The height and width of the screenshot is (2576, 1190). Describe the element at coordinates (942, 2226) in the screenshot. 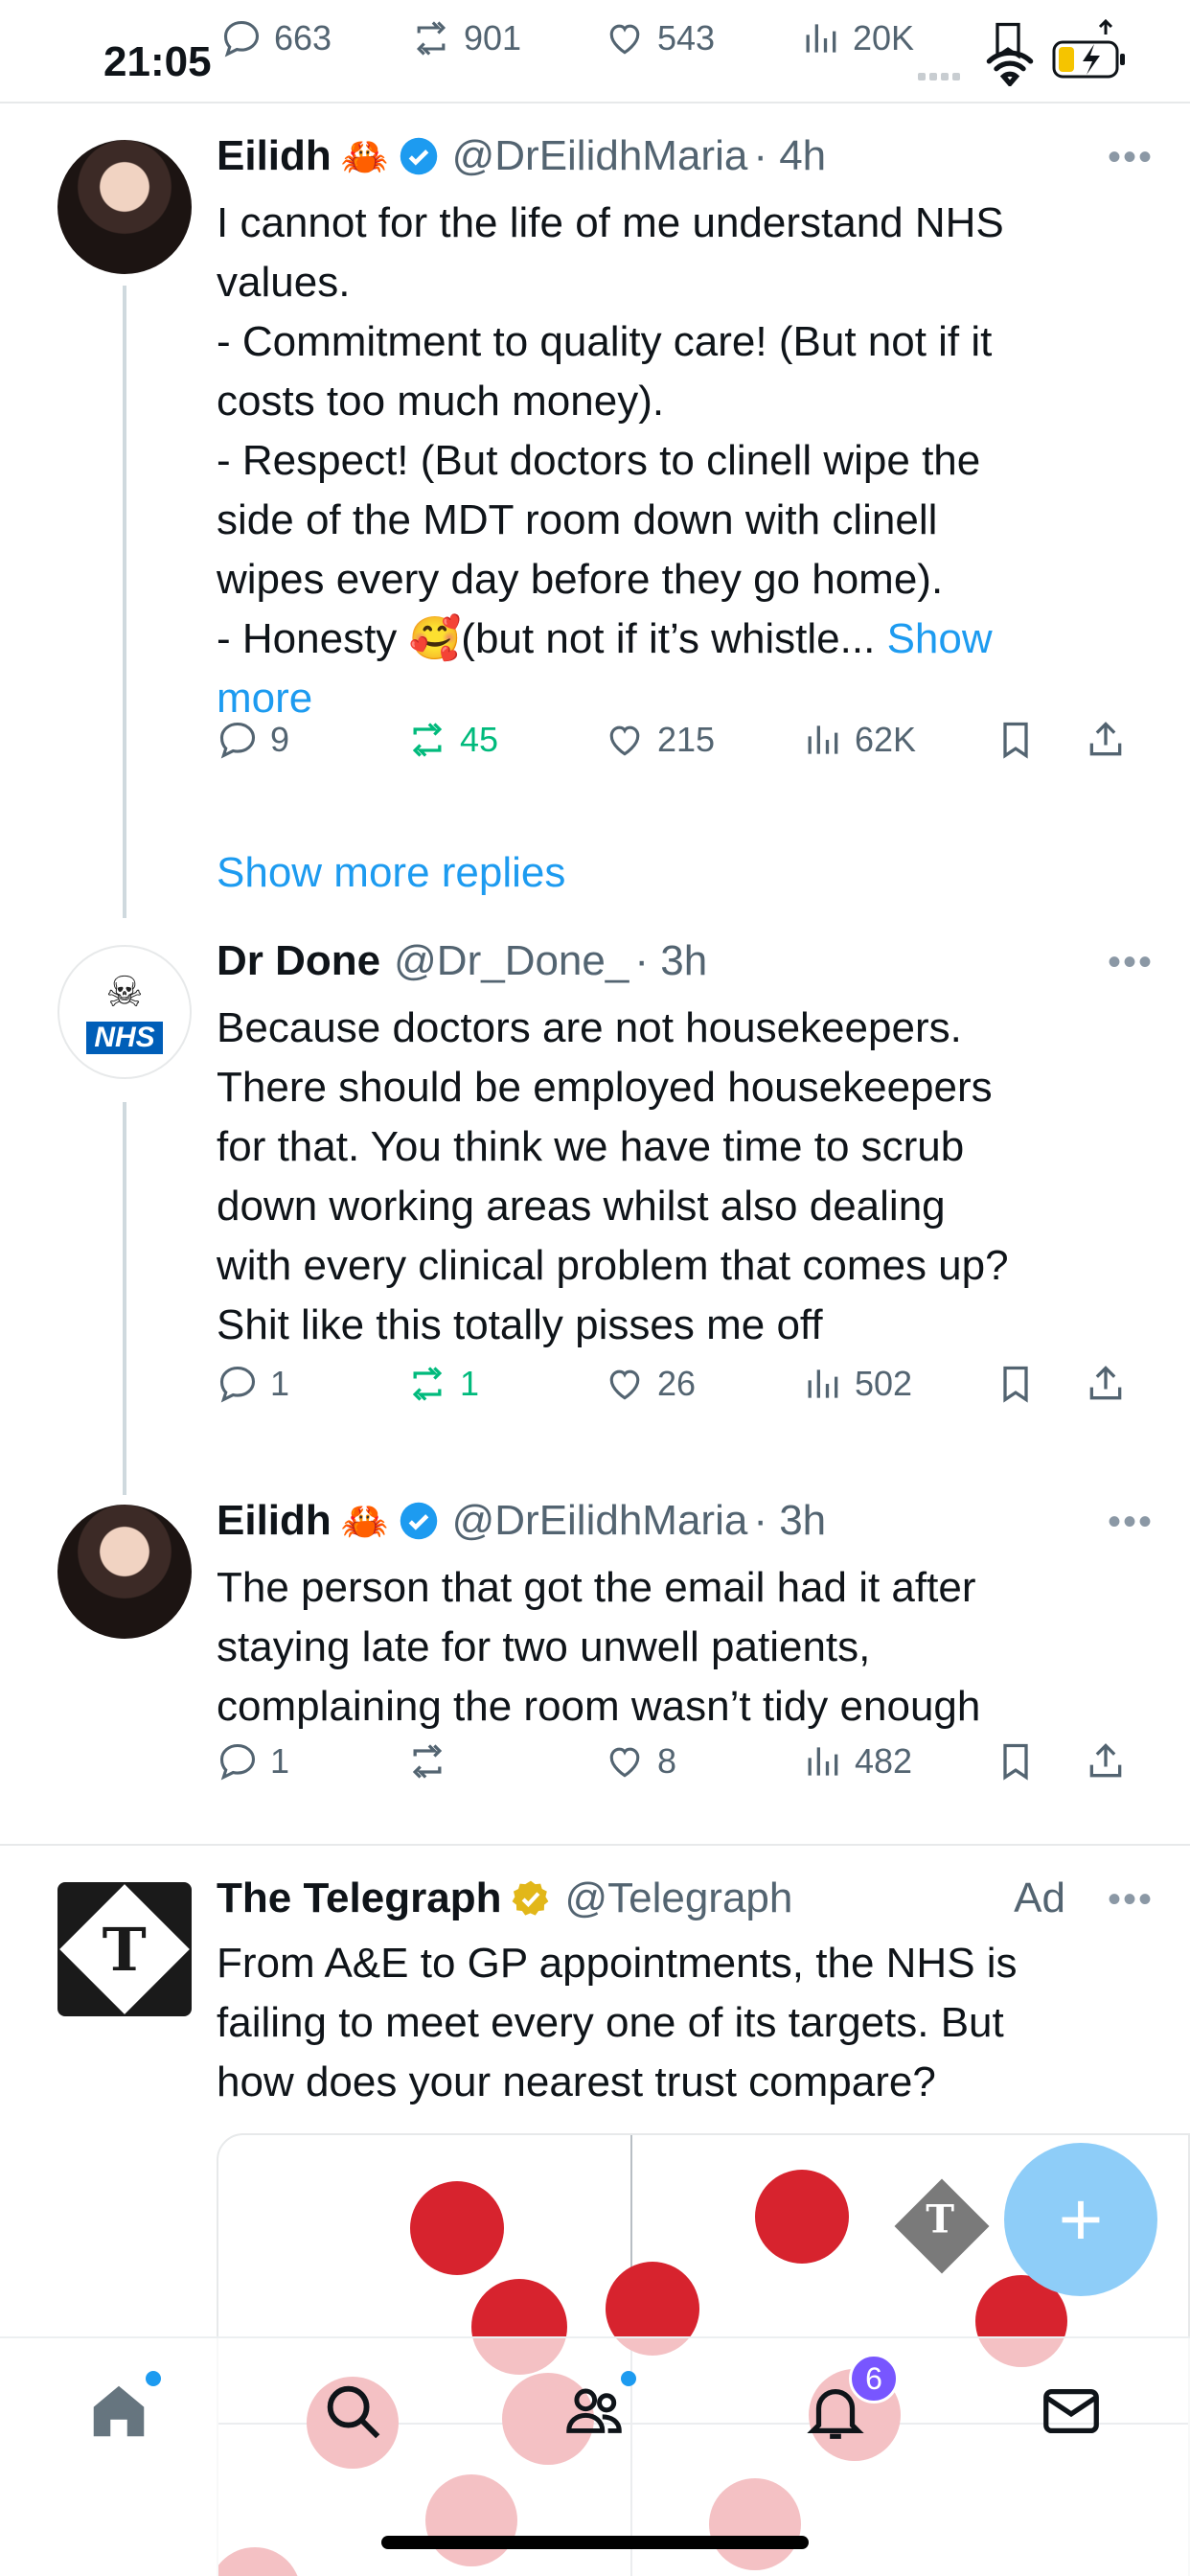

I see `telegraph-watermark-icon: T` at that location.